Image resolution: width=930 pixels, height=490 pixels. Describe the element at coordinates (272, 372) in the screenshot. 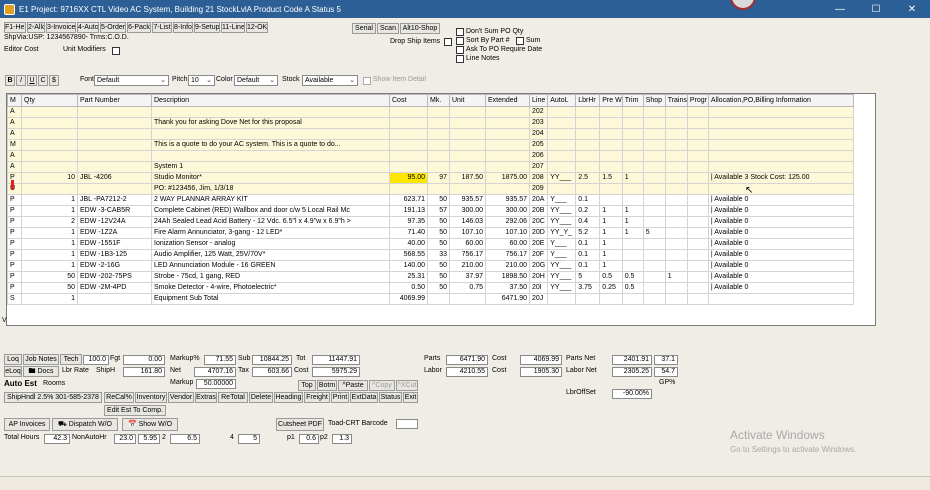

I see `tax-field: 603.66` at that location.